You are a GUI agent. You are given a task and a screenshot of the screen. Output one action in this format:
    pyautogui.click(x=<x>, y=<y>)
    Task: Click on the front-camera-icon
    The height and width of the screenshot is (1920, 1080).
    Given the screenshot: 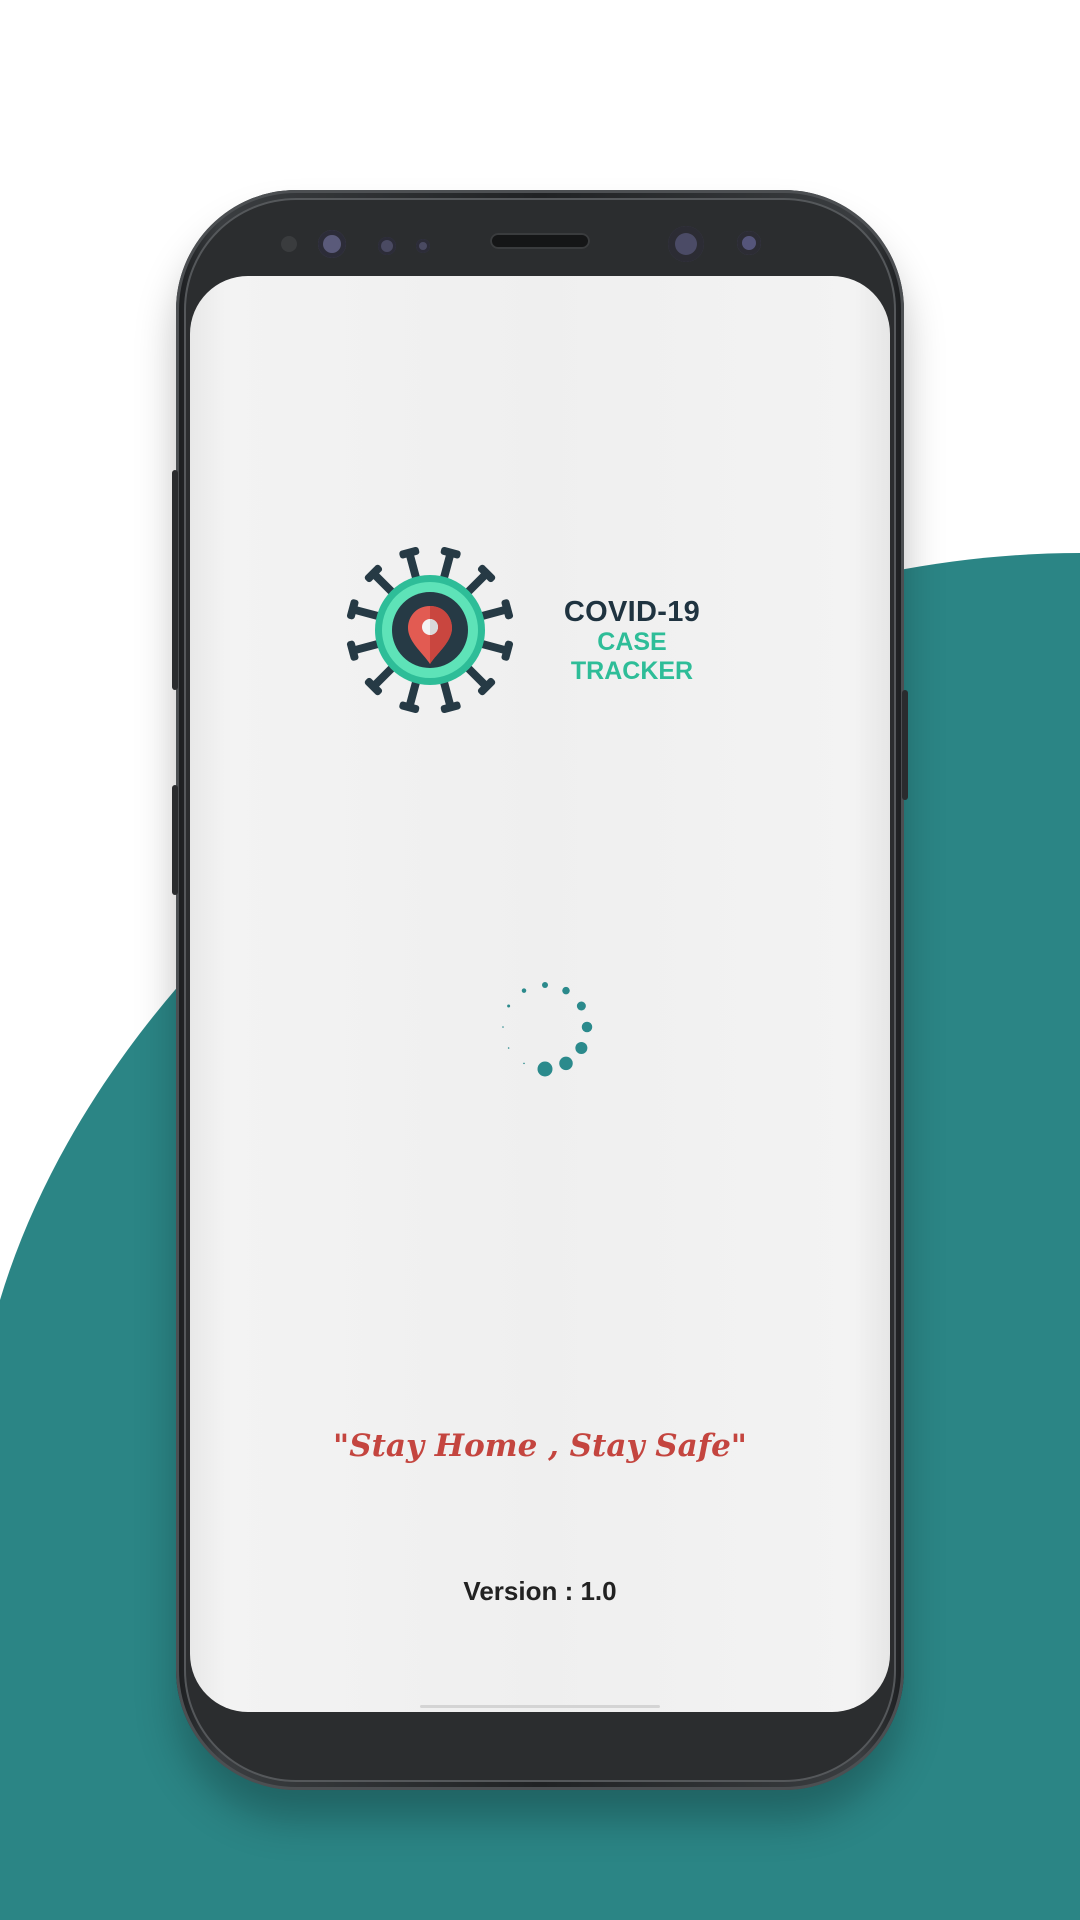 What is the action you would take?
    pyautogui.click(x=332, y=244)
    